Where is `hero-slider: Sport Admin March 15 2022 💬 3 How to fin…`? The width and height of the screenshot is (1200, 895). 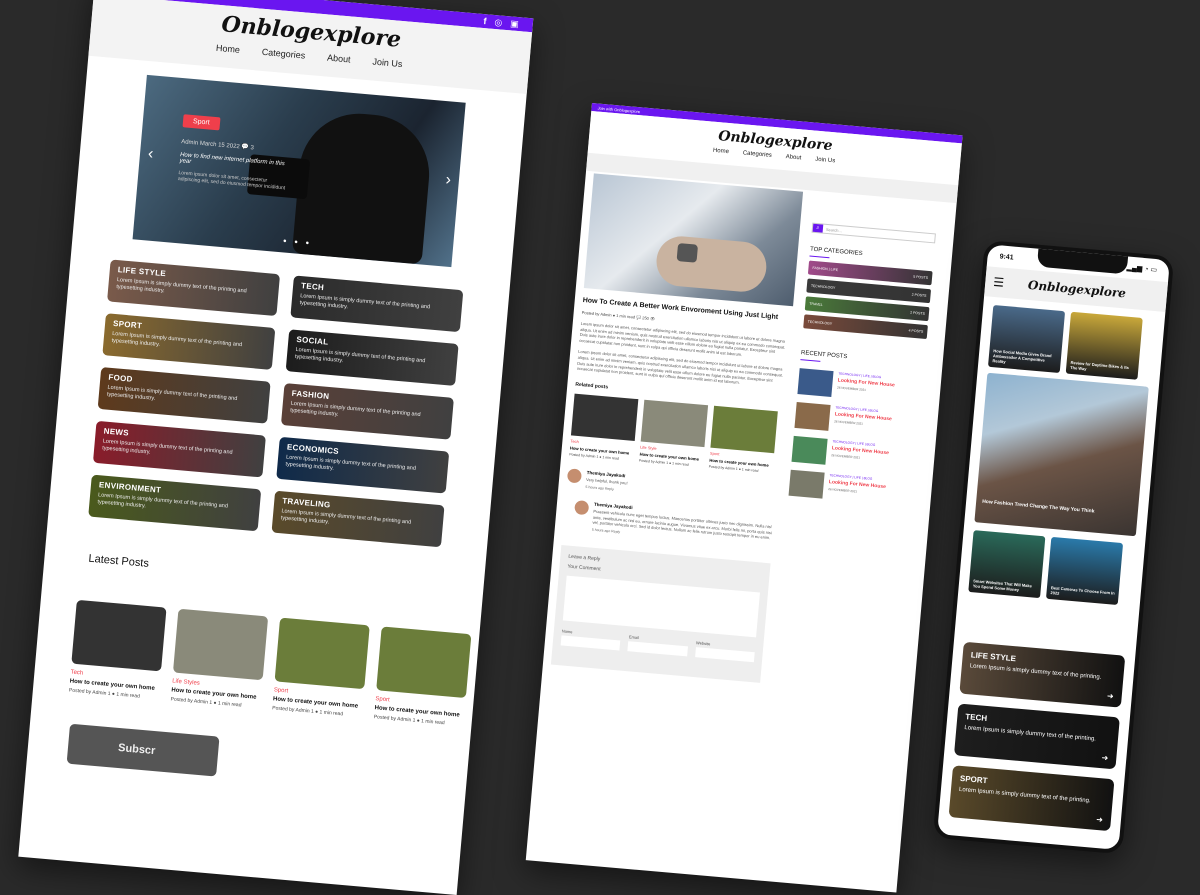
hero-slider: Sport Admin March 15 2022 💬 3 How to fin… is located at coordinates (299, 171).